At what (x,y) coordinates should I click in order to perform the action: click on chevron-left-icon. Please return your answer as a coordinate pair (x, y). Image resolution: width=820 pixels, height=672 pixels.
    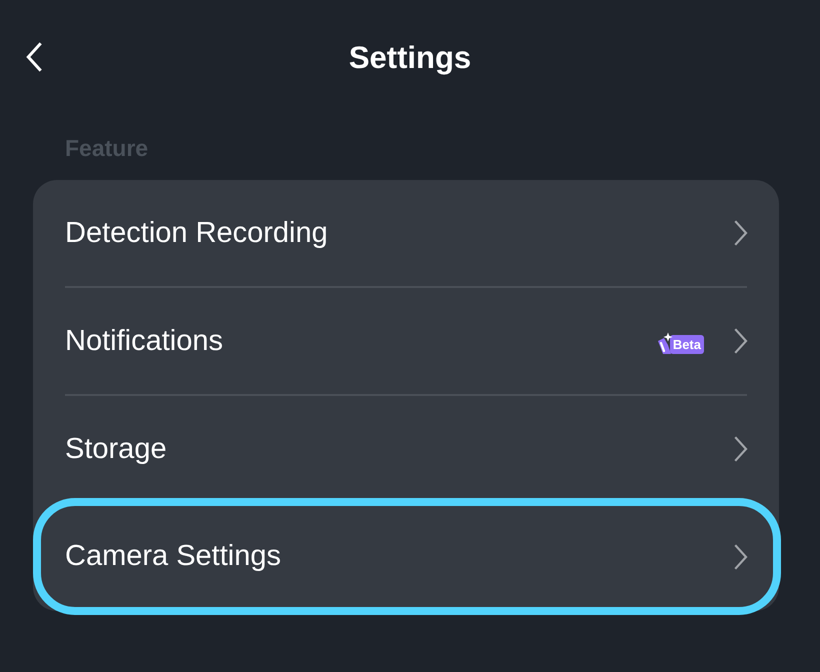
    Looking at the image, I should click on (34, 57).